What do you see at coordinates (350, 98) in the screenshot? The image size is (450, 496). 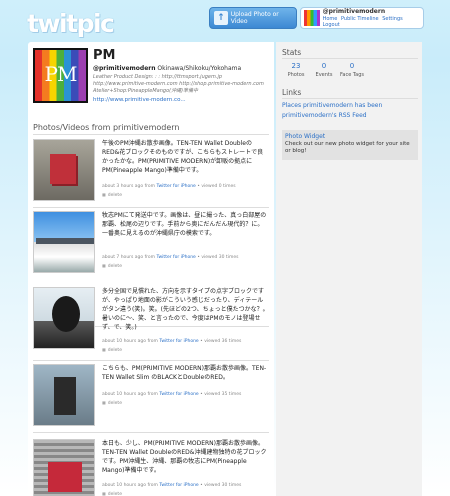 I see `links-divider` at bounding box center [350, 98].